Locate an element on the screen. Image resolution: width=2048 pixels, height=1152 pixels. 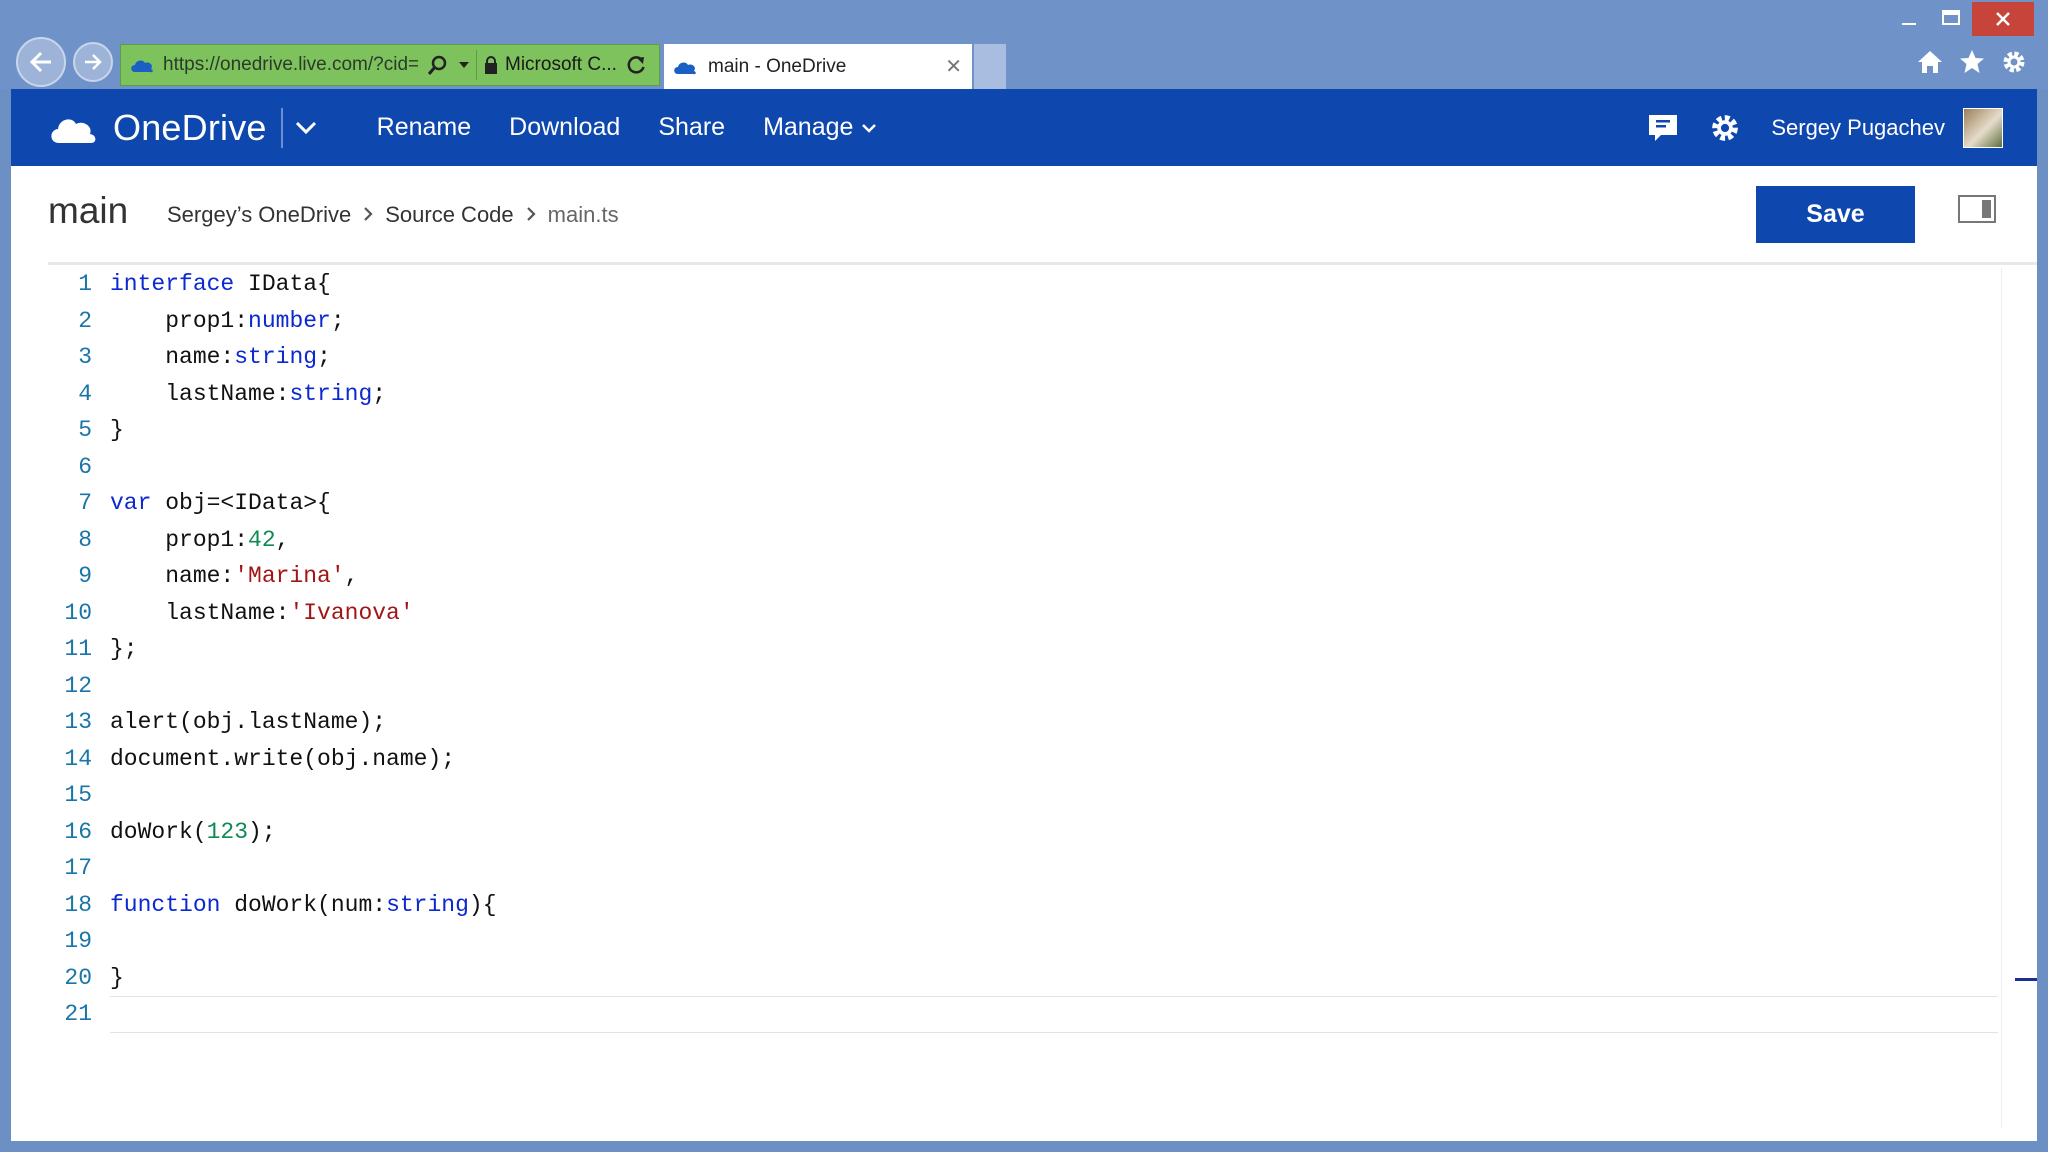
app-switcher-chevron-icon is located at coordinates (306, 128).